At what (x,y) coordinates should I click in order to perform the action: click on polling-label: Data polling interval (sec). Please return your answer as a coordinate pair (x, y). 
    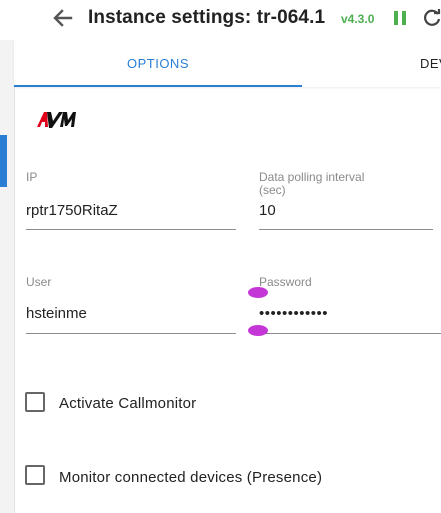
    Looking at the image, I should click on (311, 184).